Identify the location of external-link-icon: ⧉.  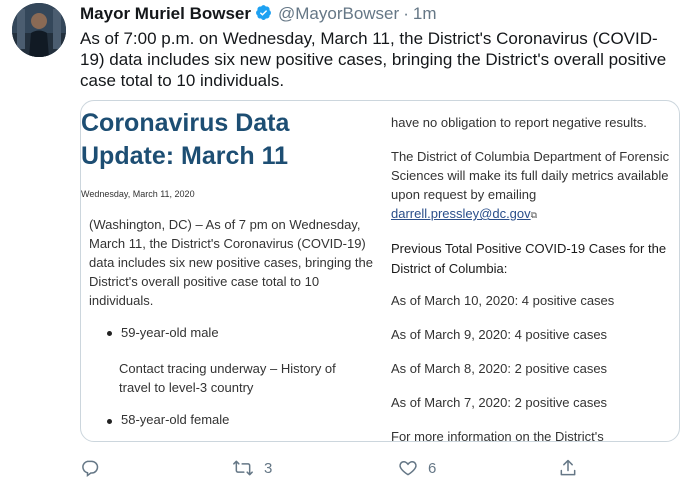
(534, 215).